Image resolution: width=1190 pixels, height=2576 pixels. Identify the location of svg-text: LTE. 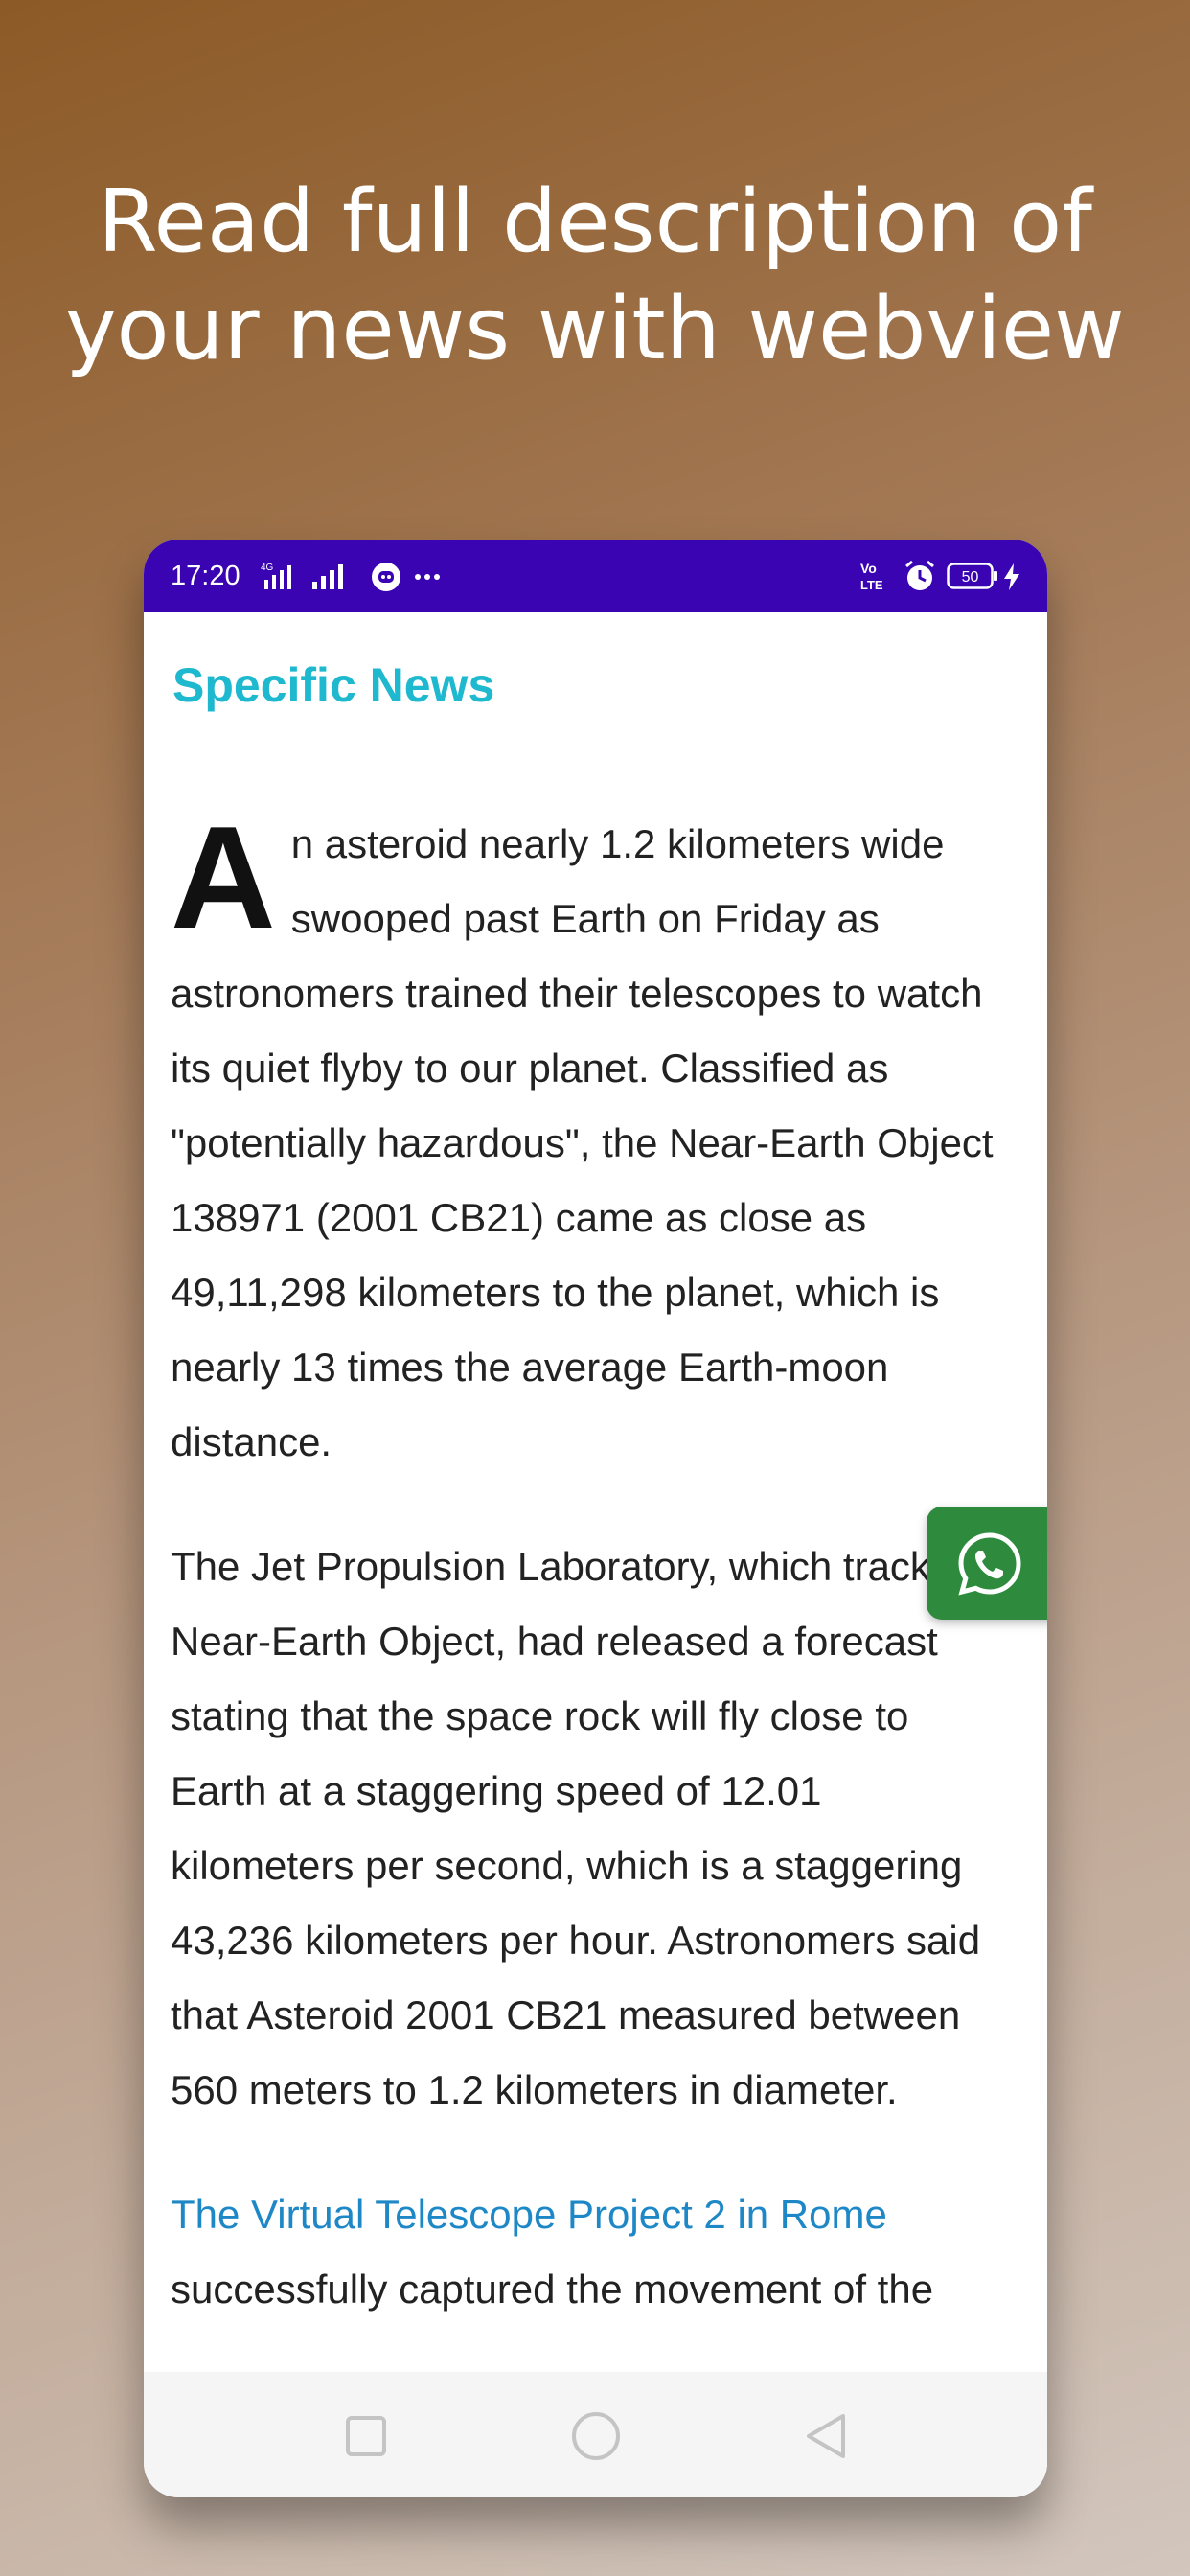
(872, 585).